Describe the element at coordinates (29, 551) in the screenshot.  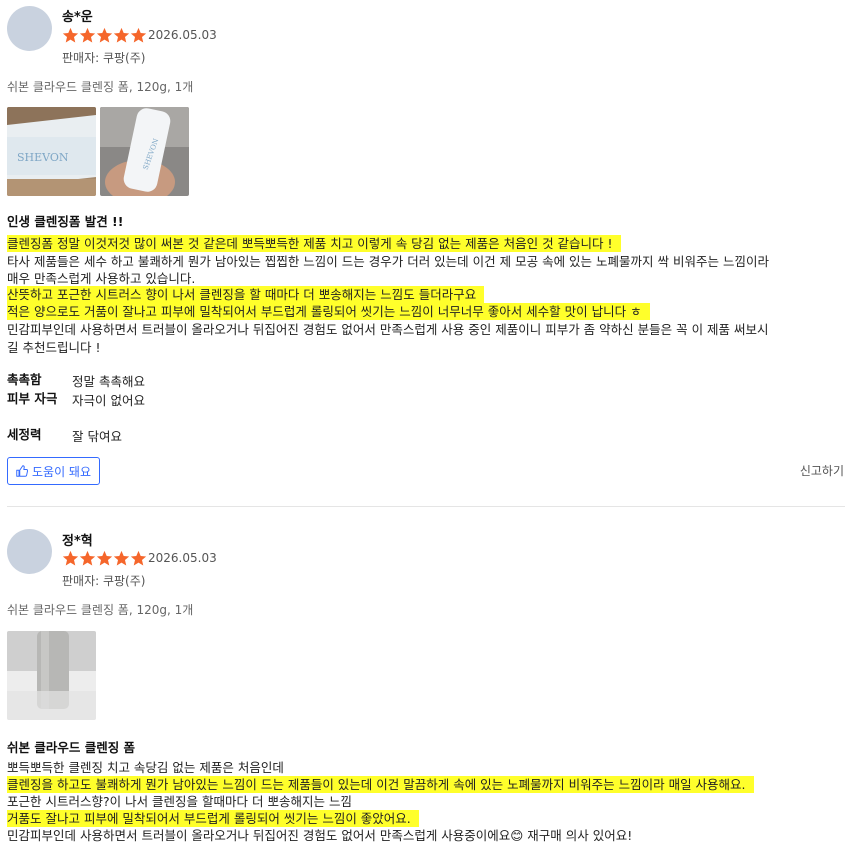
I see `avatar` at that location.